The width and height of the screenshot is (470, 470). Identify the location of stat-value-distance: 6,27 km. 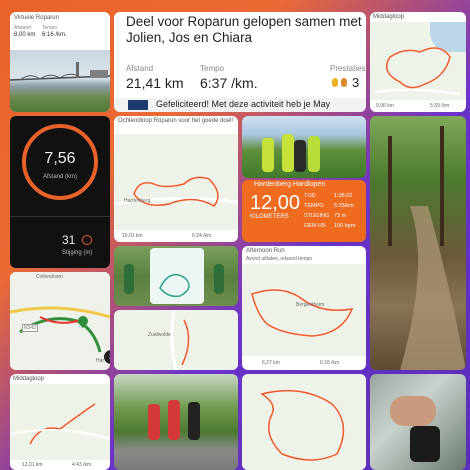
(271, 363).